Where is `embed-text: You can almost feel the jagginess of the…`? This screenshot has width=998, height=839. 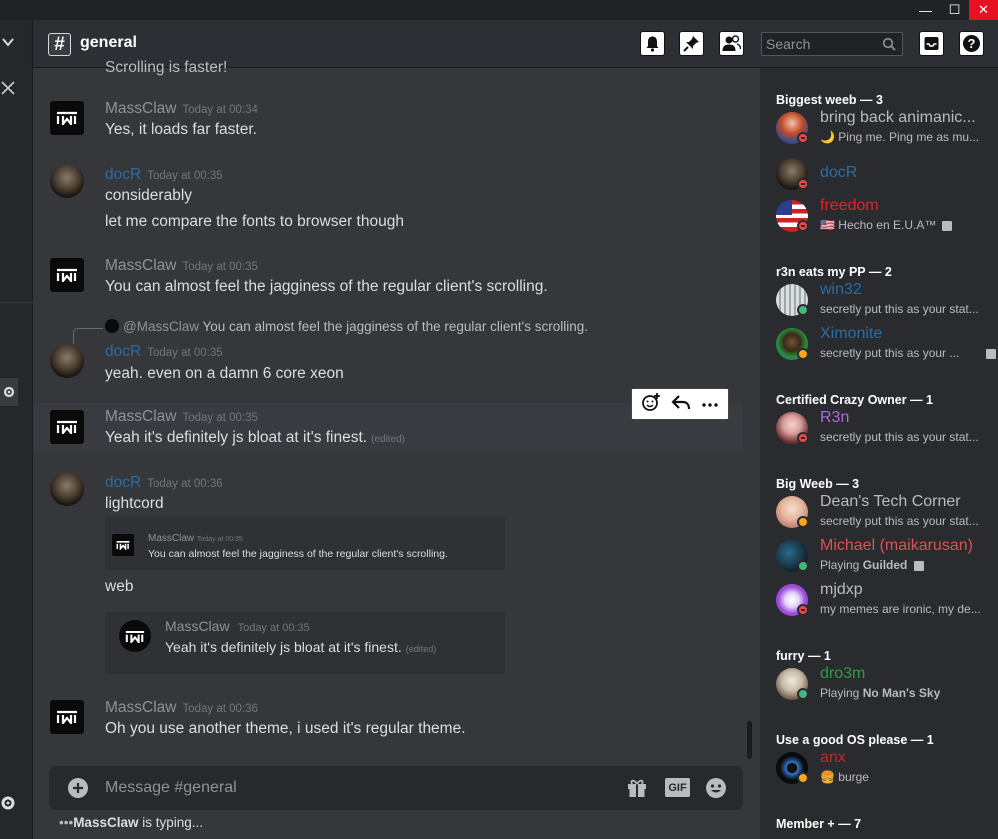 embed-text: You can almost feel the jagginess of the… is located at coordinates (298, 554).